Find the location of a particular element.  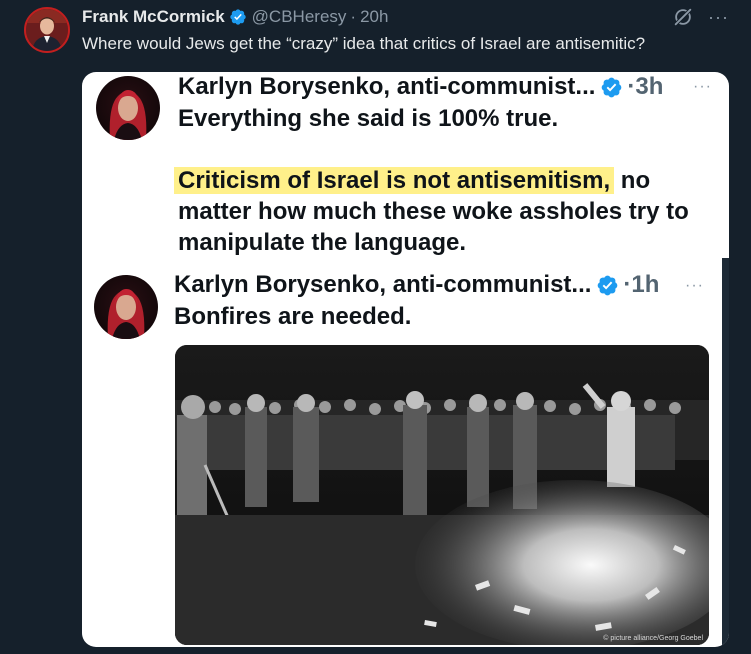

quoted-text-fragment: no is located at coordinates (632, 180).